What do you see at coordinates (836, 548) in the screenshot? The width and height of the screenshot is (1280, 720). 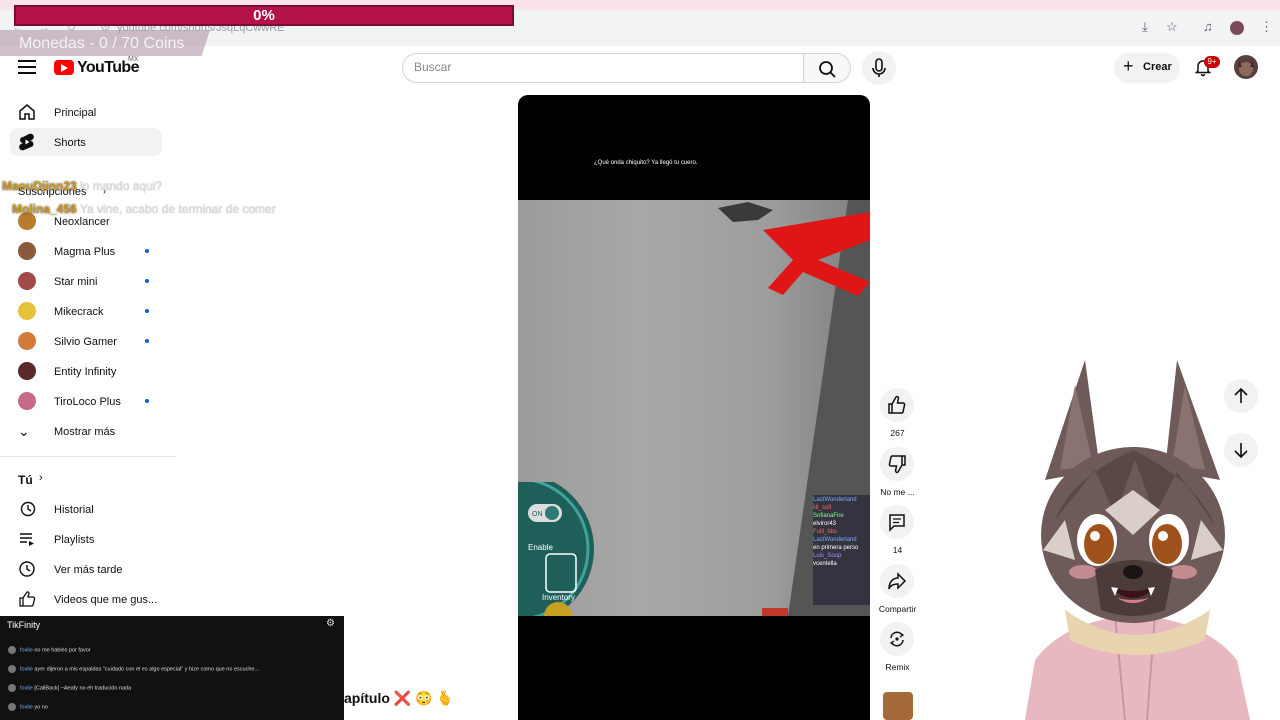 I see `game-chat-line: en primera perso` at bounding box center [836, 548].